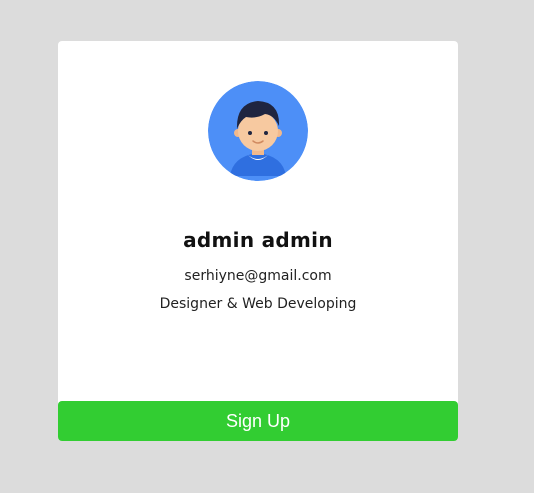 The image size is (534, 493). I want to click on signup-button: Sign Up, so click(258, 421).